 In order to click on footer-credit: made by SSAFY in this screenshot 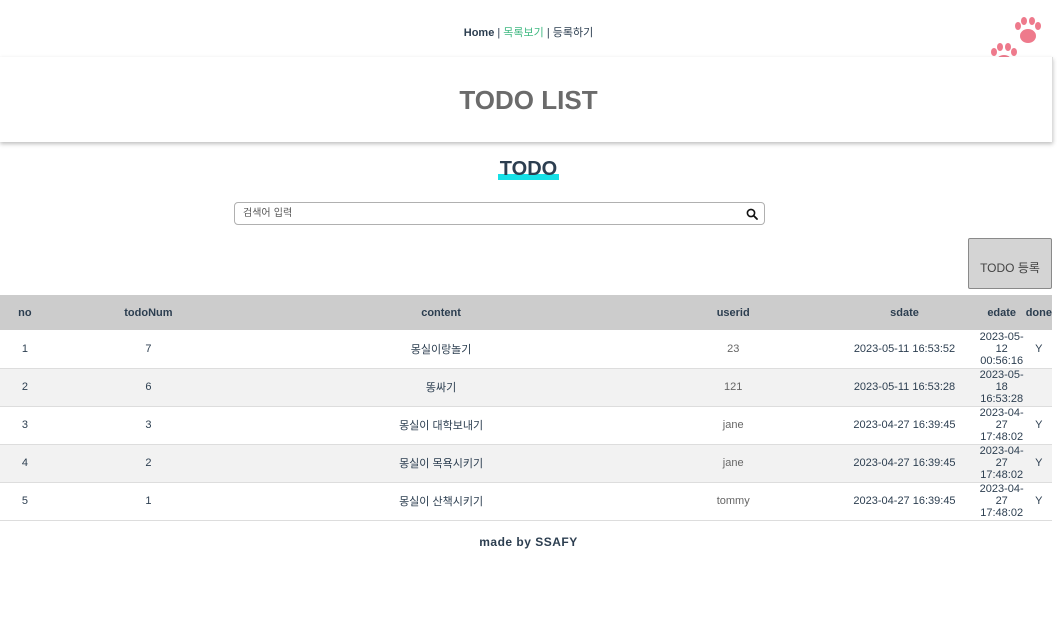, I will do `click(528, 542)`.